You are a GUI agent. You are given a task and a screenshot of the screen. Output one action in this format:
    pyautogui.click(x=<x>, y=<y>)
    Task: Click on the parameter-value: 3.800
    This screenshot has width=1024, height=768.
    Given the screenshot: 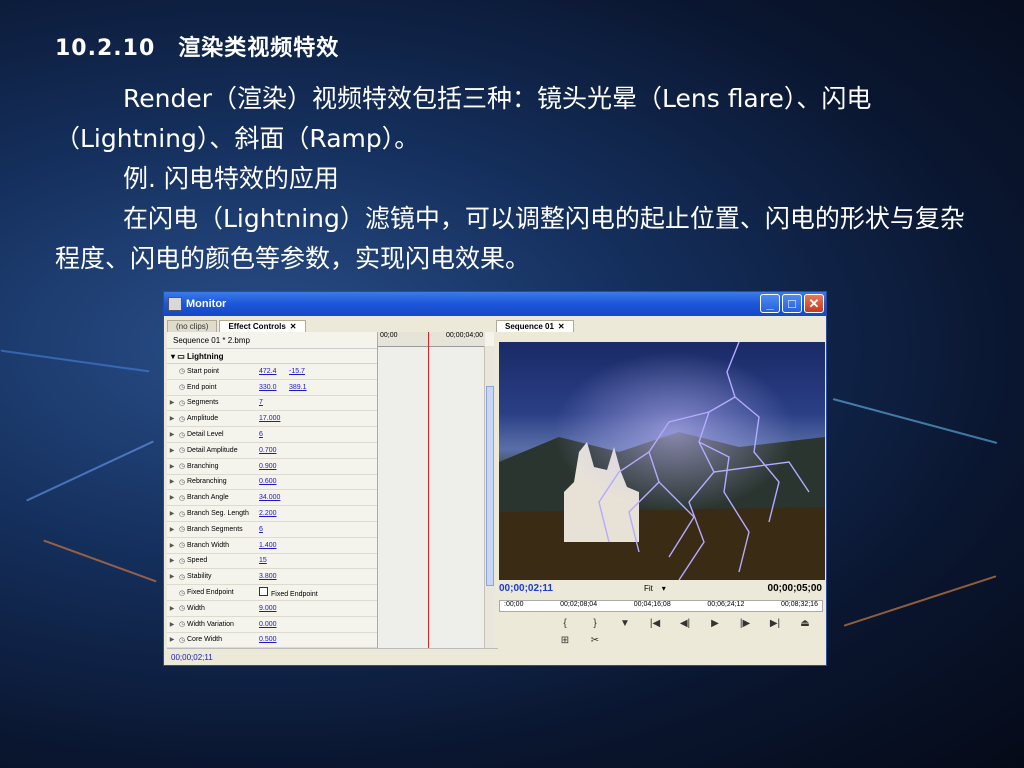 What is the action you would take?
    pyautogui.click(x=274, y=576)
    